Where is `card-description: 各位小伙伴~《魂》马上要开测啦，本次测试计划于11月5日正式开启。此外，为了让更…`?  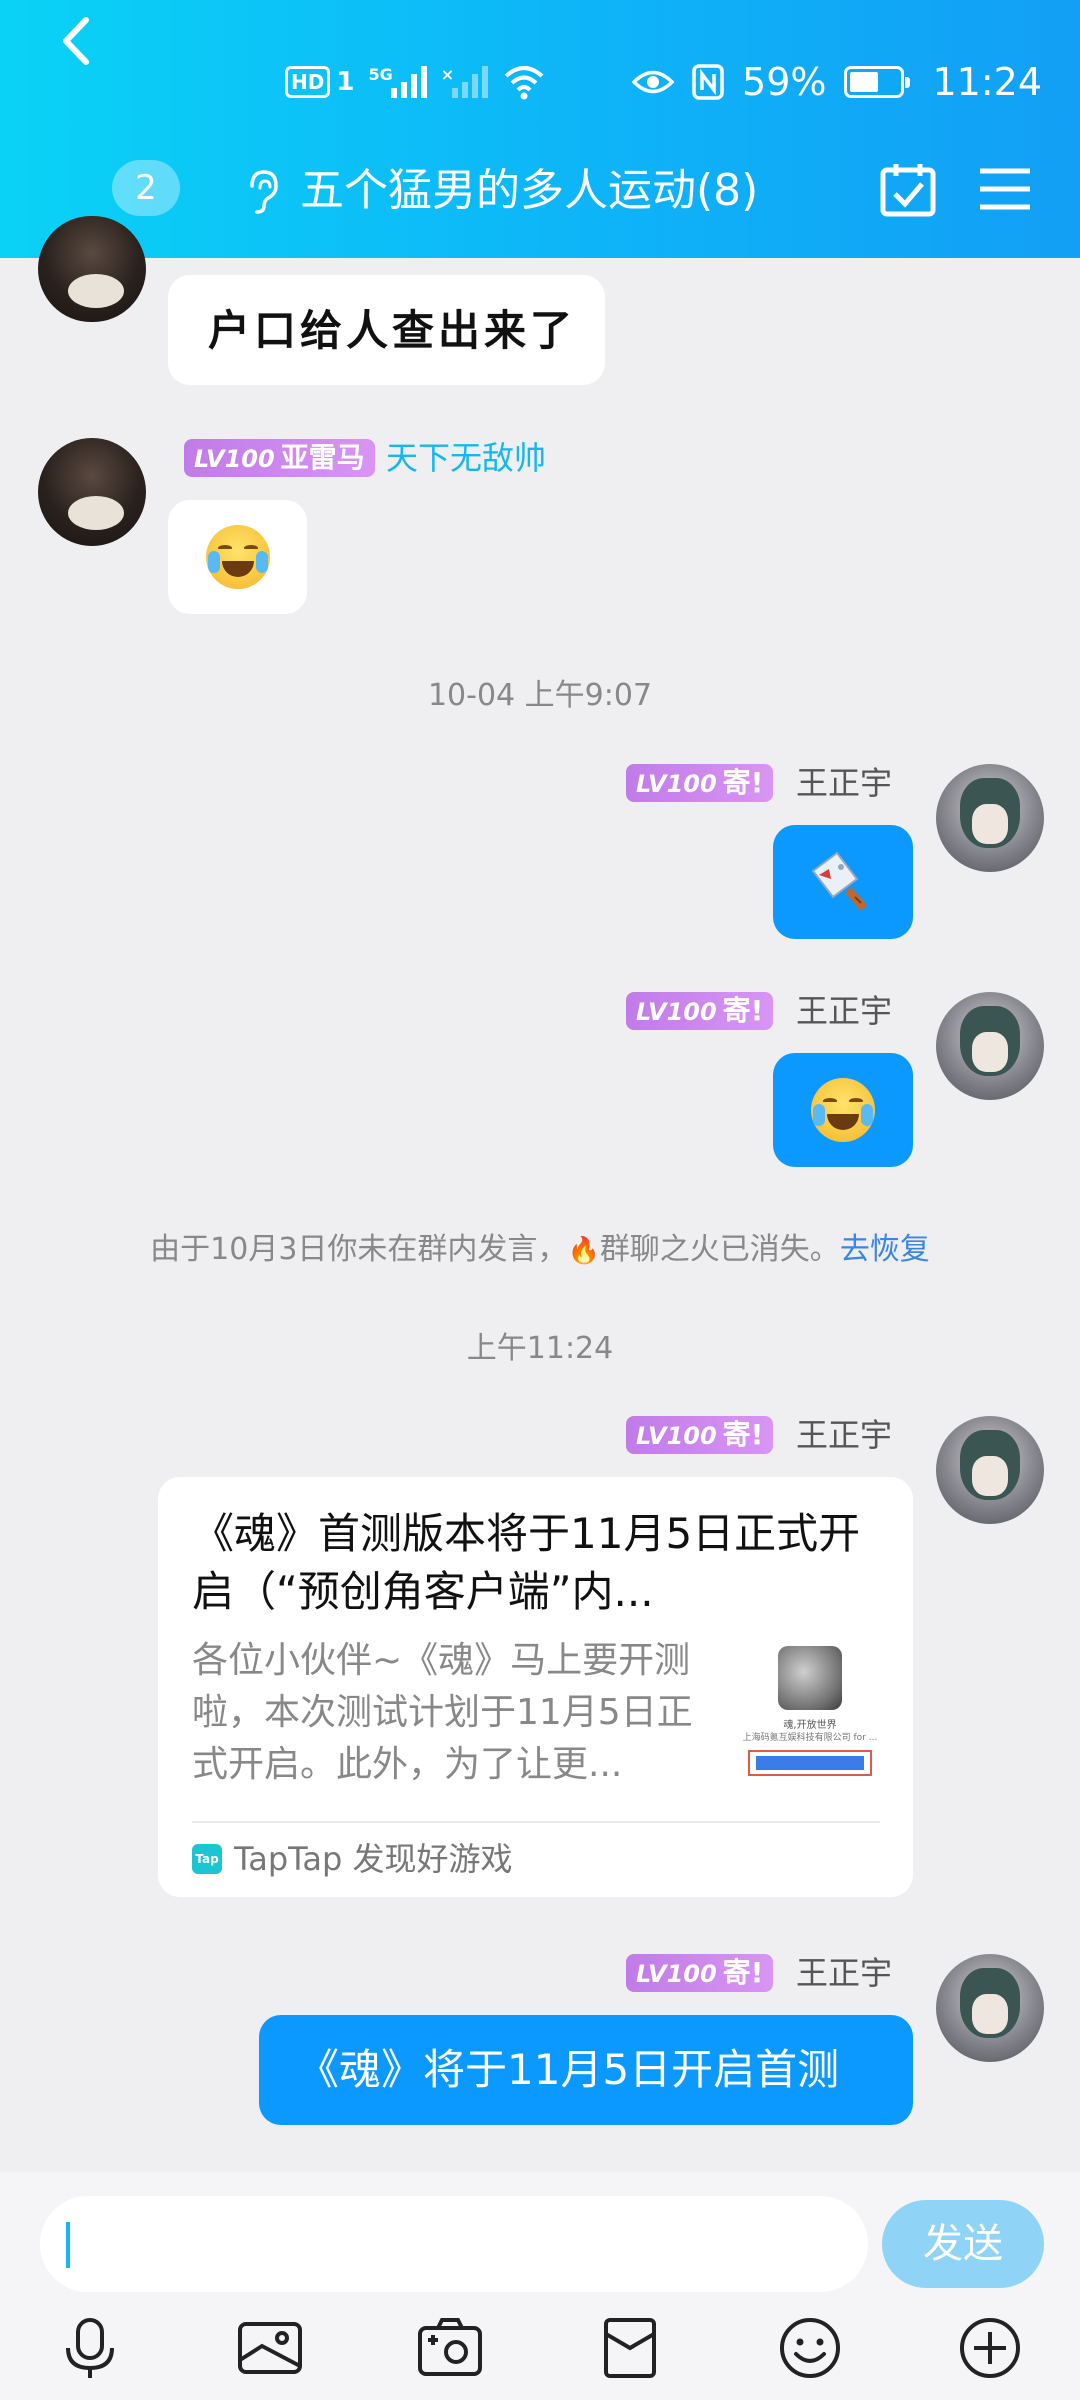 card-description: 各位小伙伴~《魂》马上要开测啦，本次测试计划于11月5日正式开启。此外，为了让更… is located at coordinates (442, 1712).